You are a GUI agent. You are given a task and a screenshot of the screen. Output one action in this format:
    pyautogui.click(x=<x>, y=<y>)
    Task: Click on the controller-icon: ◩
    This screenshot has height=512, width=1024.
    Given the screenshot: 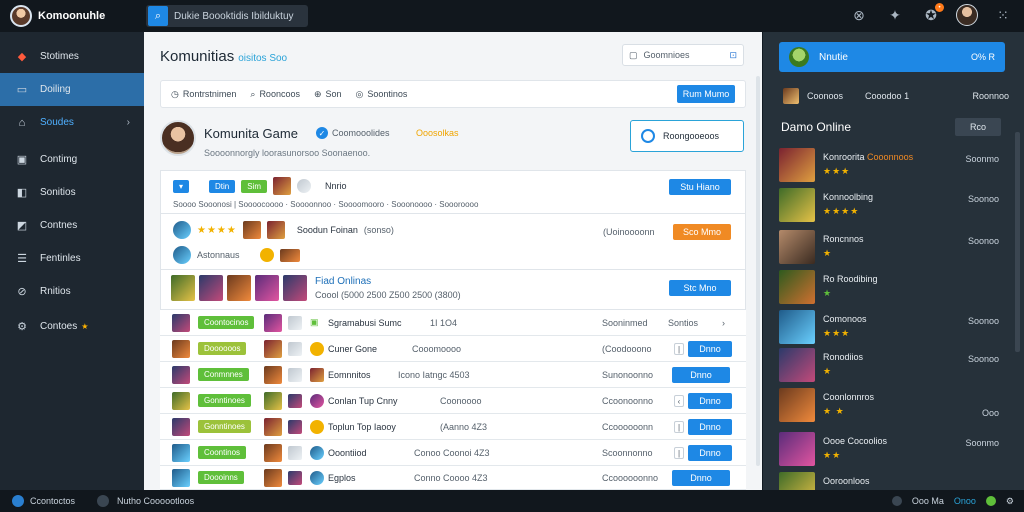 What is the action you would take?
    pyautogui.click(x=22, y=226)
    